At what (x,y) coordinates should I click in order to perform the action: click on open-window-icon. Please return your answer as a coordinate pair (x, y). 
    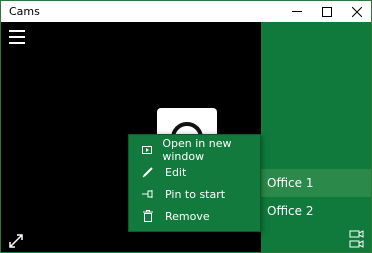
    Looking at the image, I should click on (146, 150).